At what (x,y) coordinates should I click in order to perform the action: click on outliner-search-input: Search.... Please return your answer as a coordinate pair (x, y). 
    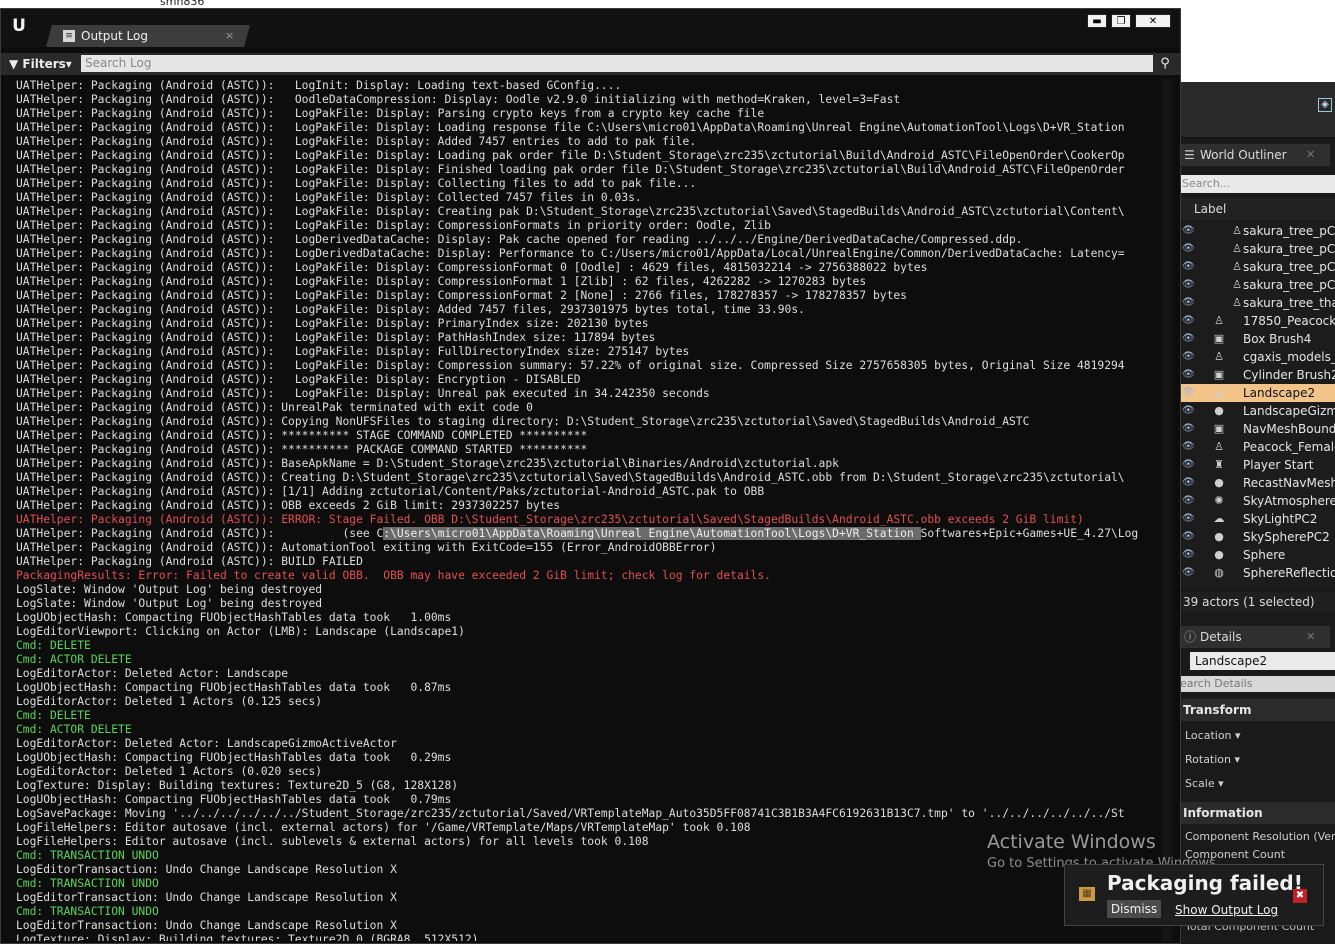
    Looking at the image, I should click on (1257, 184).